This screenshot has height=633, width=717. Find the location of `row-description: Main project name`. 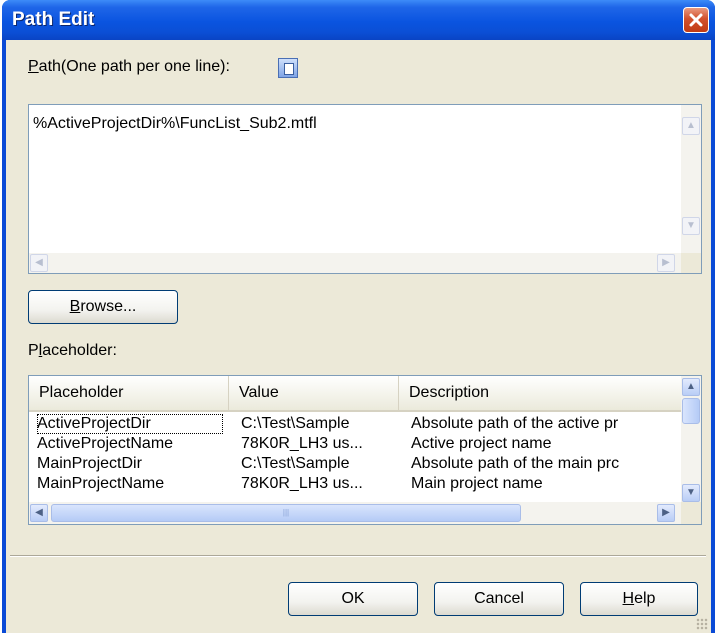

row-description: Main project name is located at coordinates (477, 483).